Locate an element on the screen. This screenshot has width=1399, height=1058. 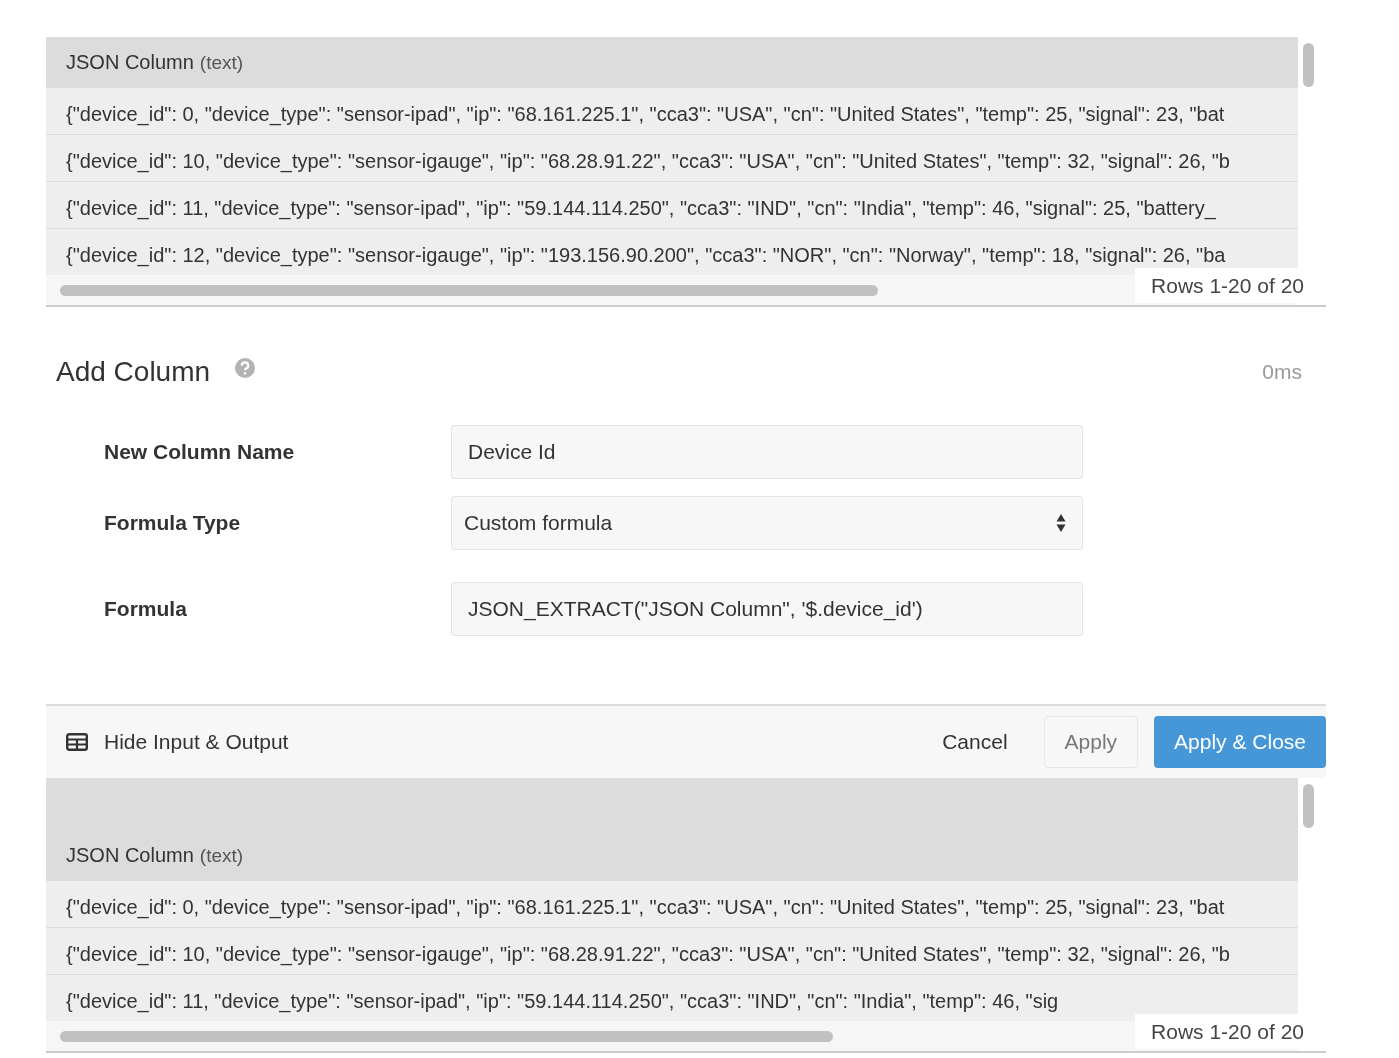
formula-type-select: Custom formula is located at coordinates (767, 523).